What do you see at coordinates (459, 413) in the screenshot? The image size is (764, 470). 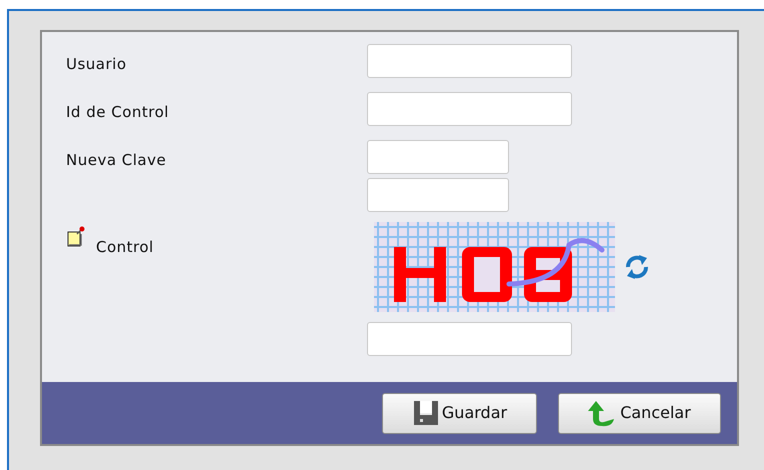 I see `dialog-button: Guardar` at bounding box center [459, 413].